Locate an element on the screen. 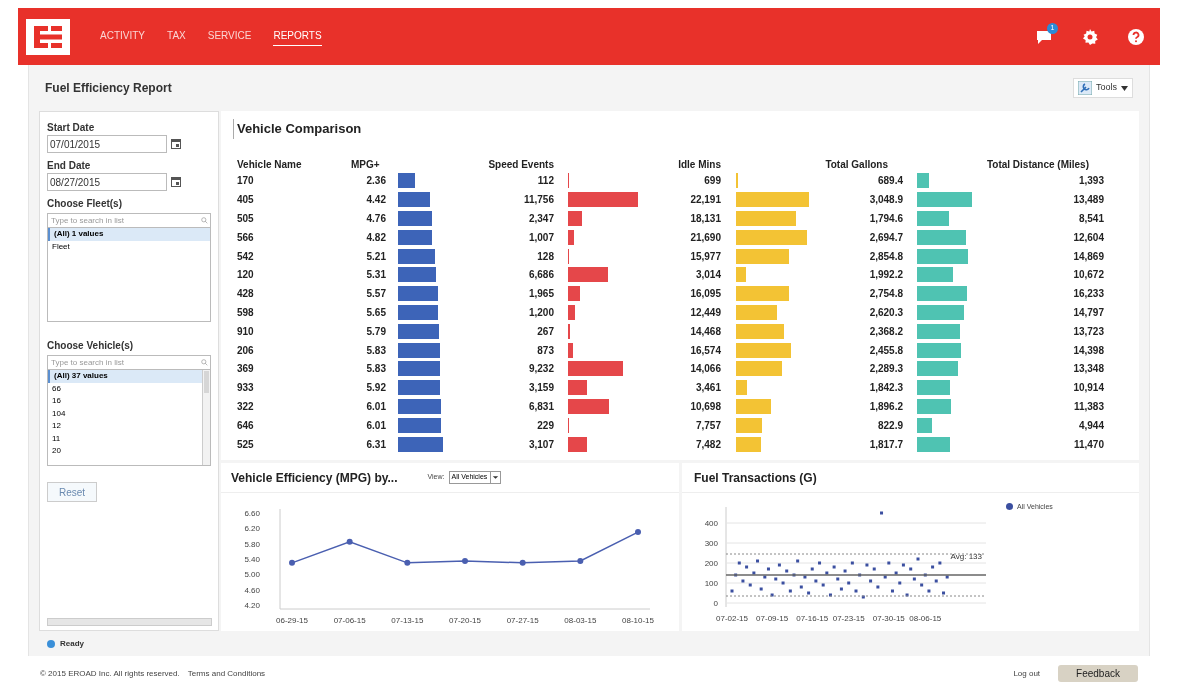 This screenshot has width=1178, height=691. table-cell-text: 6,831 is located at coordinates (540, 406).